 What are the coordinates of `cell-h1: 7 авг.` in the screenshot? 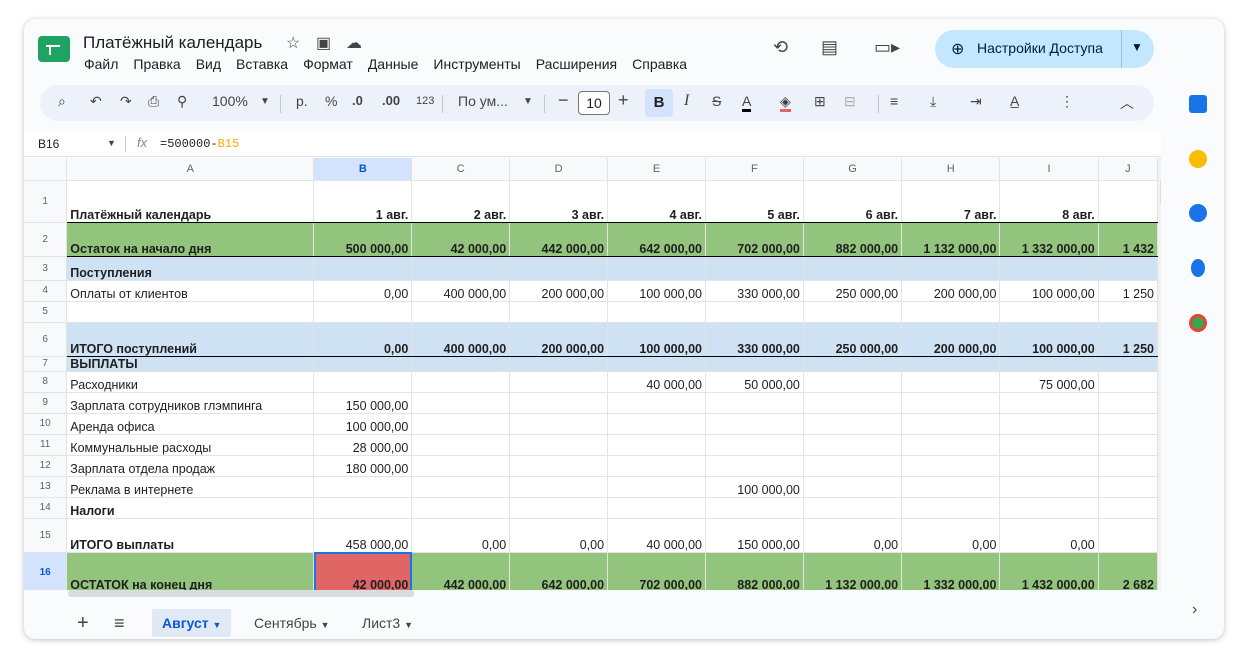 It's located at (951, 201).